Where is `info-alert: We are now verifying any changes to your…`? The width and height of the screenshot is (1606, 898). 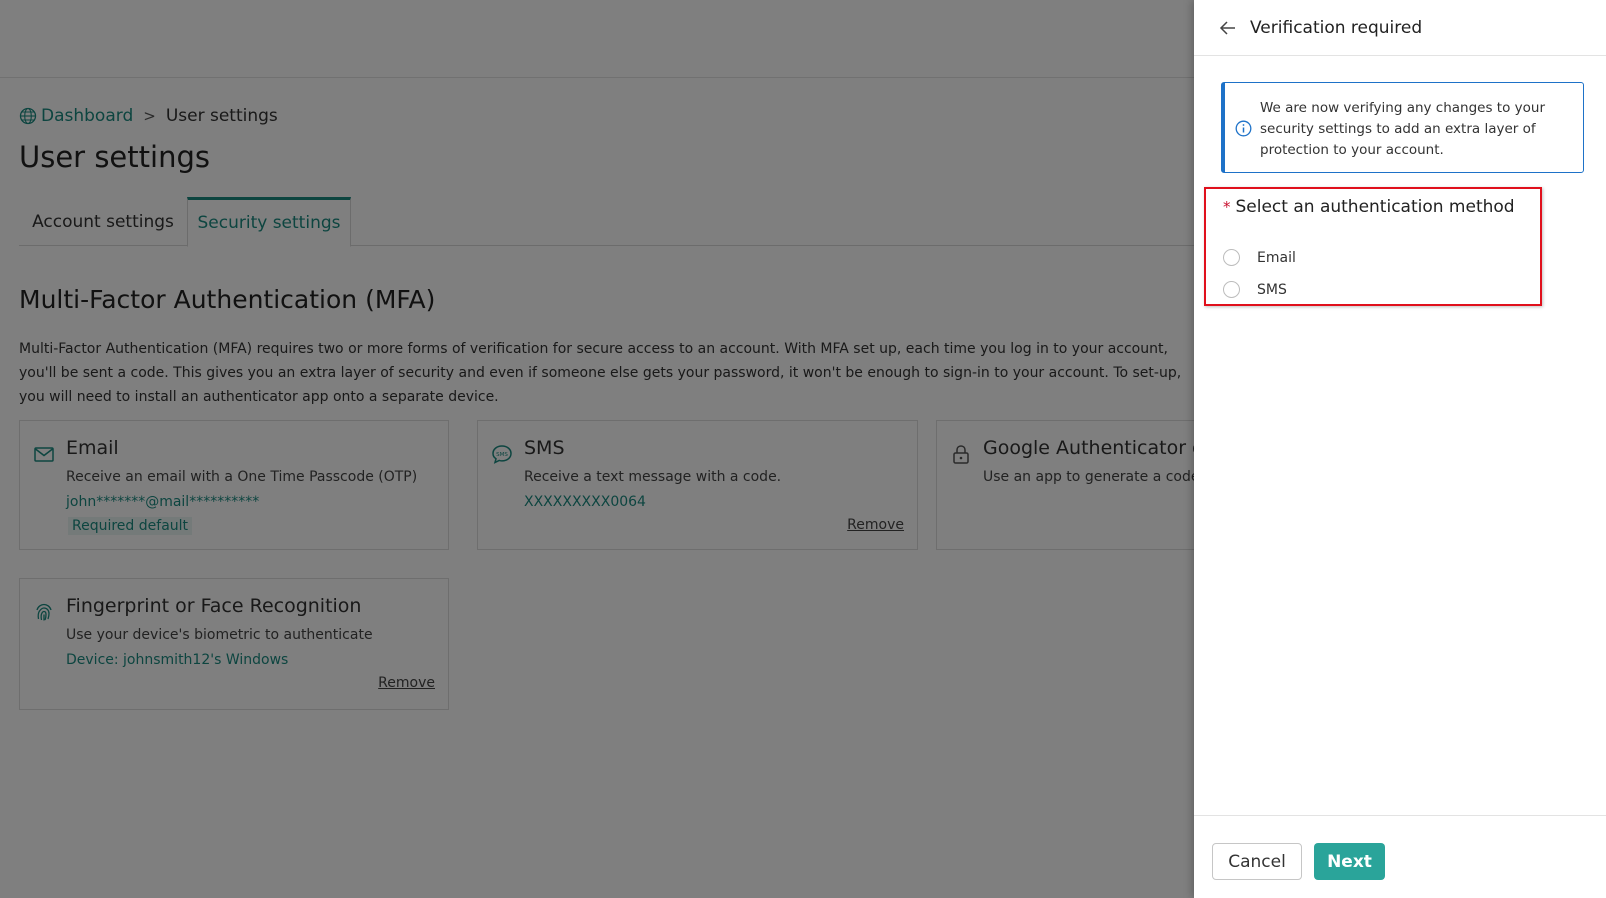 info-alert: We are now verifying any changes to your… is located at coordinates (1402, 127).